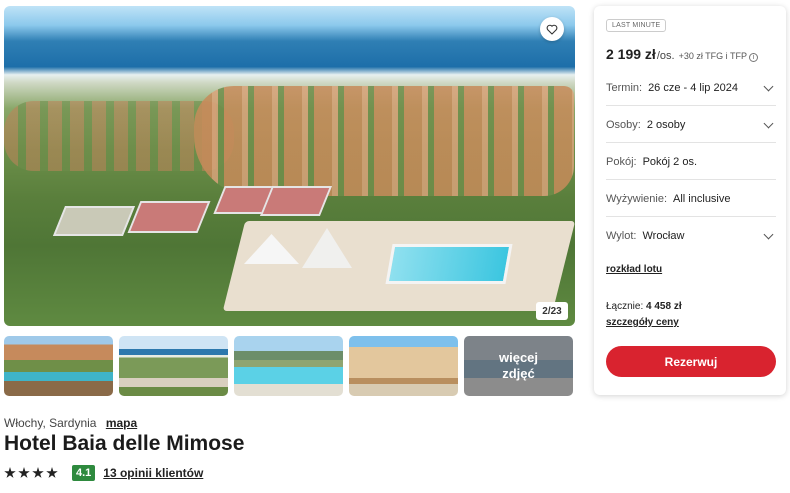  Describe the element at coordinates (124, 443) in the screenshot. I see `hotel-name: Hotel Baia delle Mimose` at that location.